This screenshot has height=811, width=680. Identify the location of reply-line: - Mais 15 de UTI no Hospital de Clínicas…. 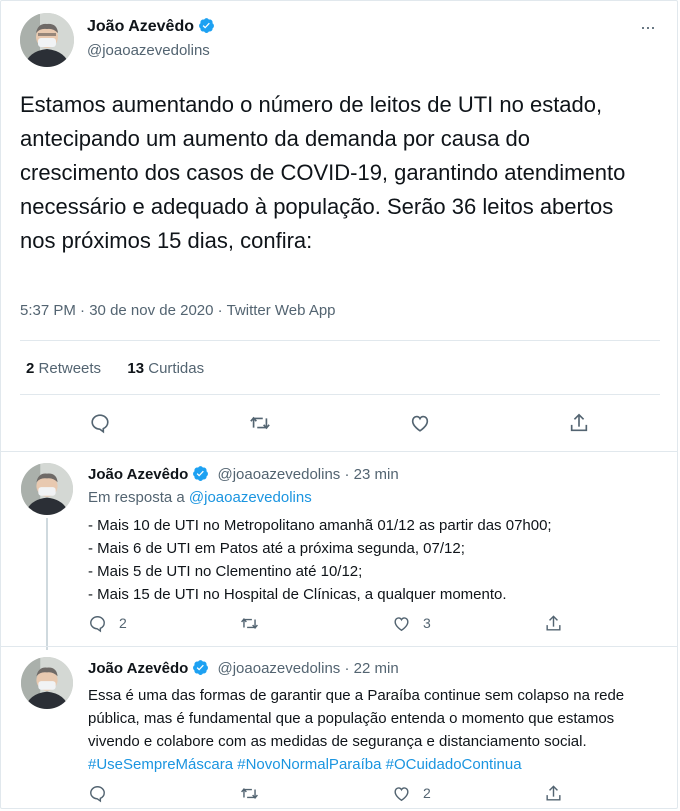
(297, 594).